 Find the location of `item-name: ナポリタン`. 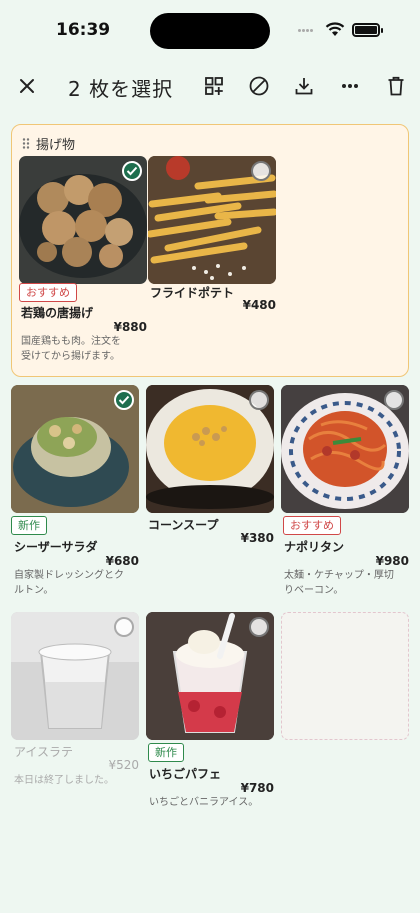

item-name: ナポリタン is located at coordinates (314, 547).